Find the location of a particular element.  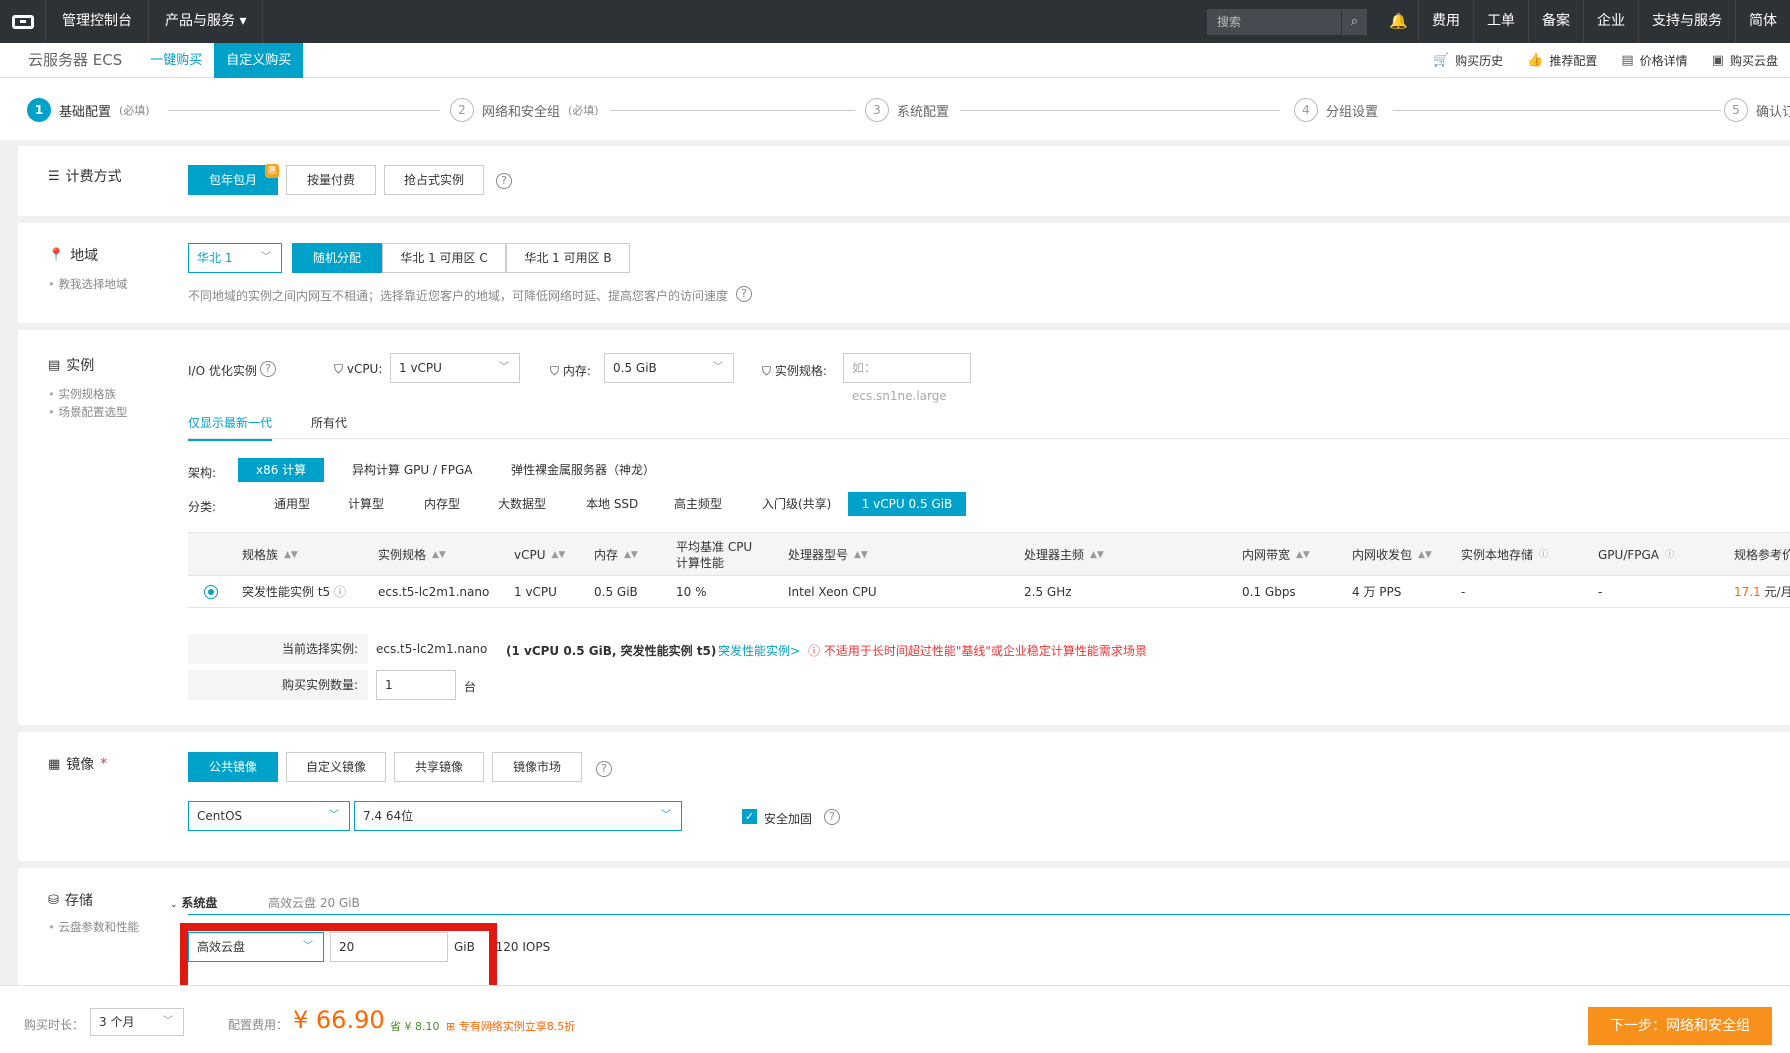

duration-select: 3 个月 ﹀ is located at coordinates (137, 1022).